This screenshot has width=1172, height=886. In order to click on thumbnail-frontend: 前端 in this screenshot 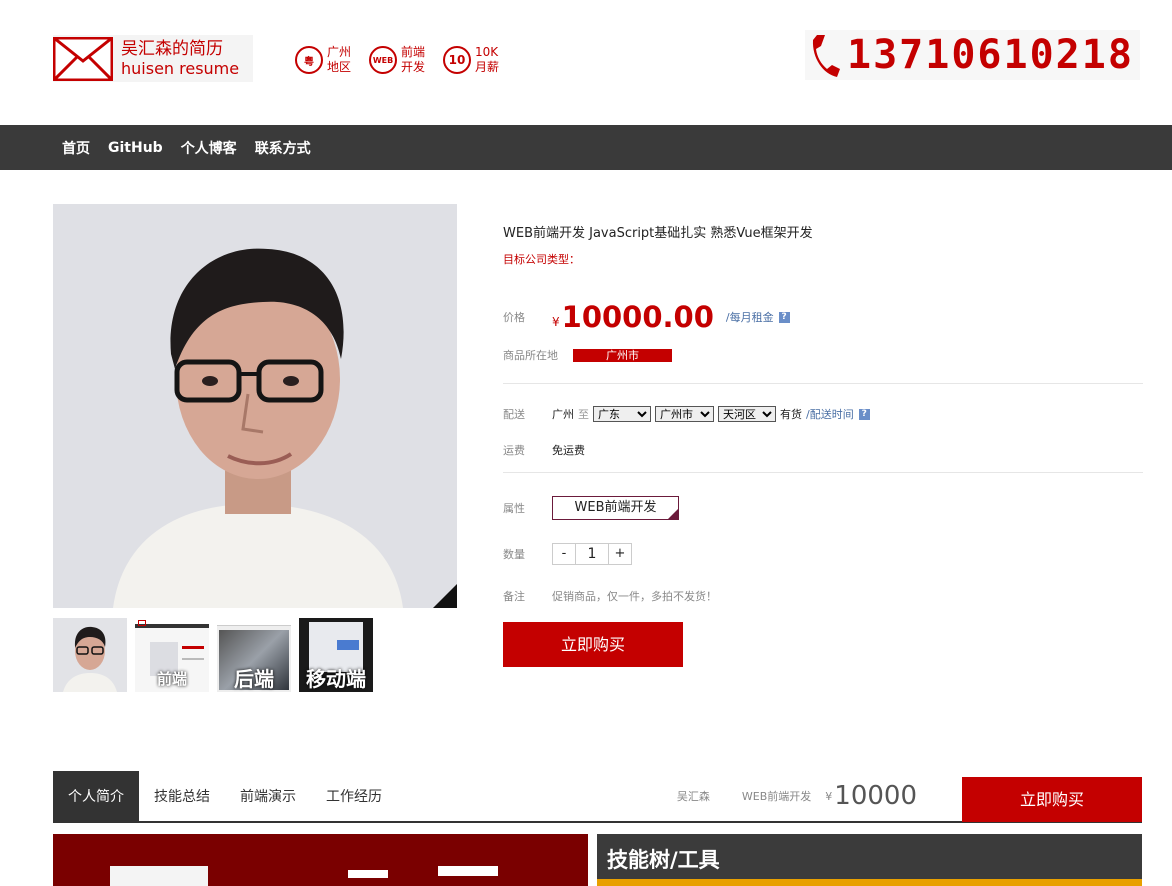, I will do `click(172, 655)`.